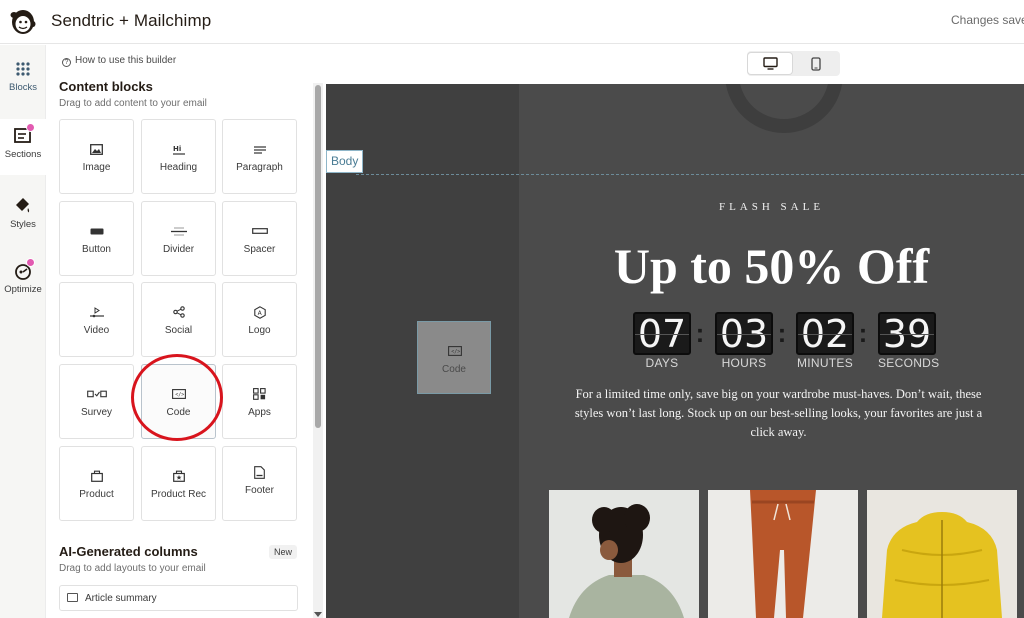  I want to click on tile-label: Apps, so click(259, 412).